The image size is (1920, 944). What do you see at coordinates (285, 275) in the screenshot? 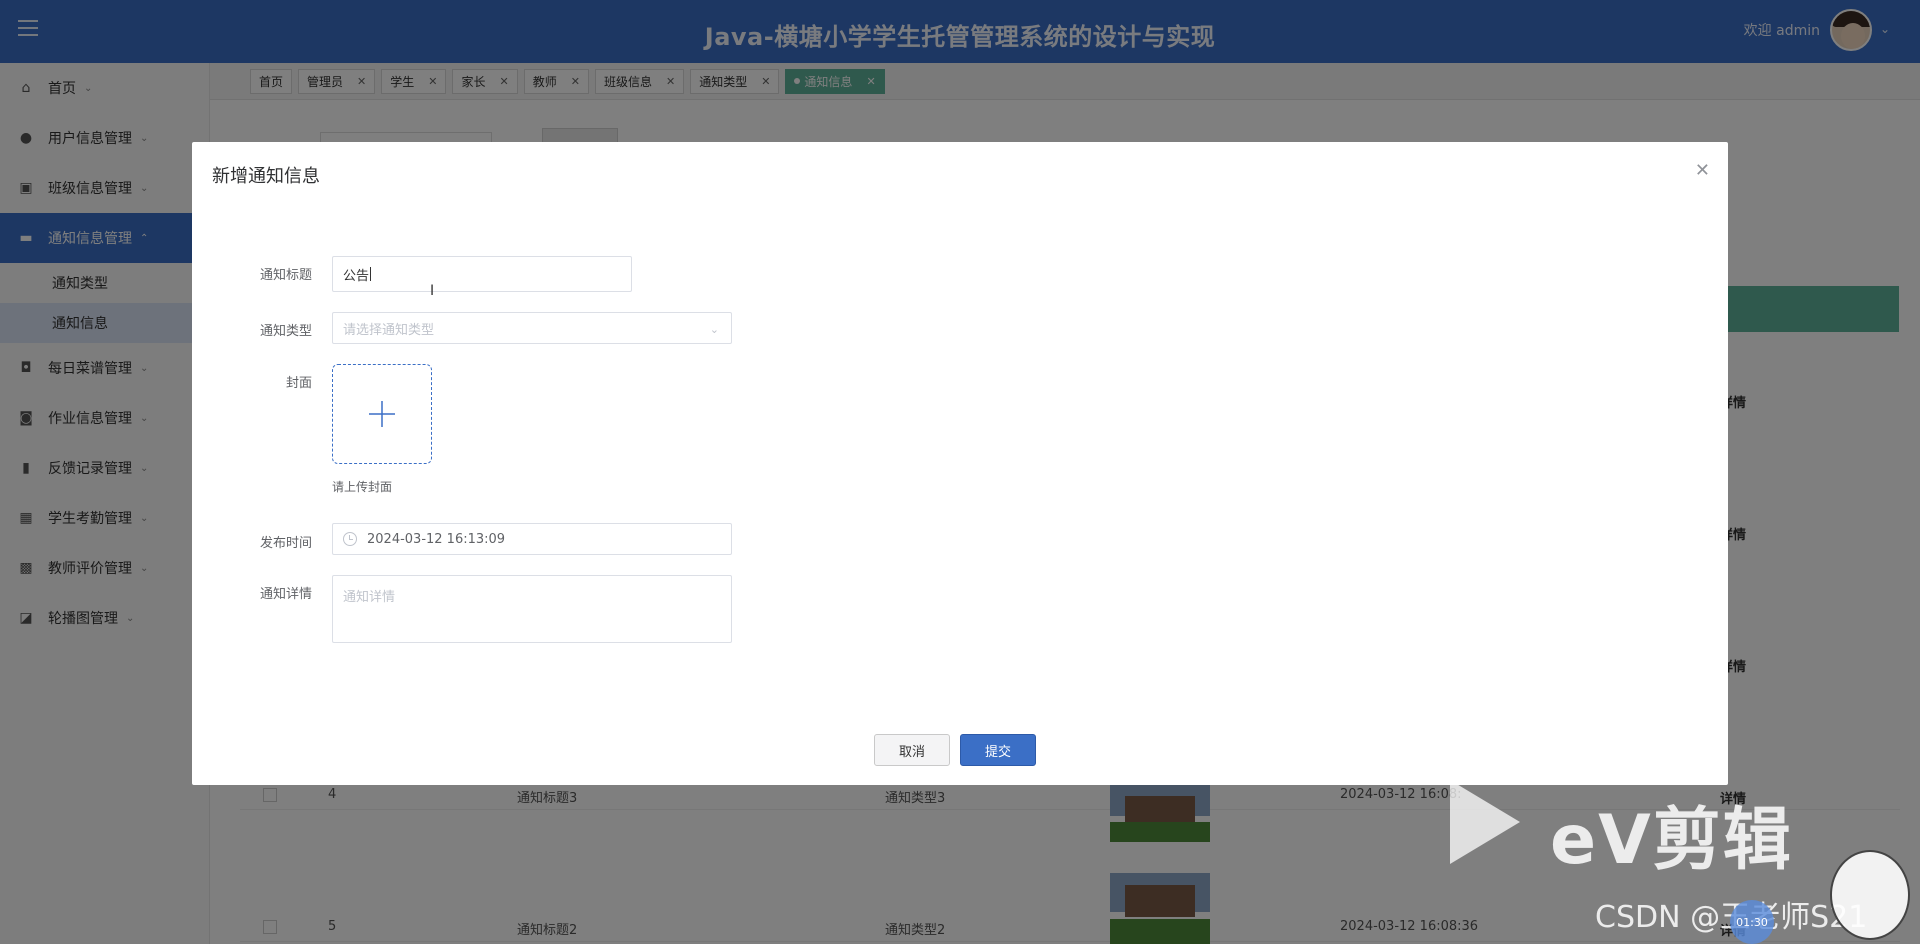
I see `title-label: 通知标题` at bounding box center [285, 275].